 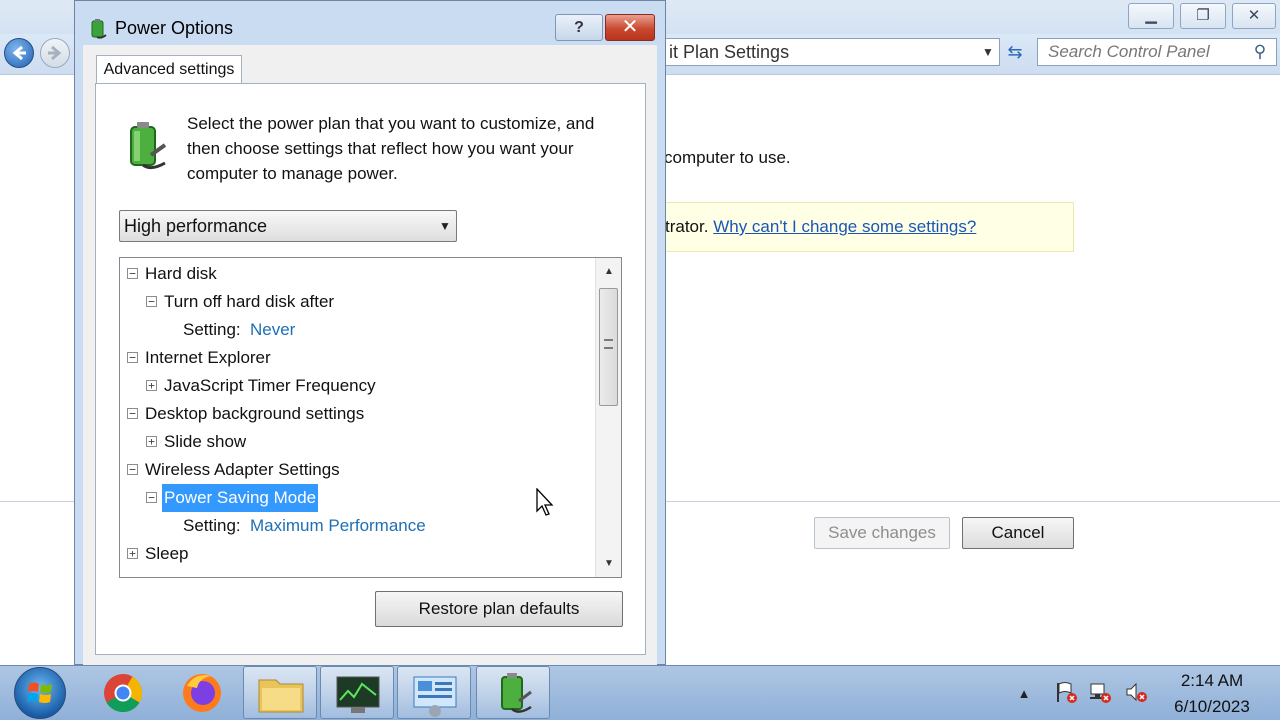 I want to click on clock-date: 6/10/2023, so click(x=1212, y=707).